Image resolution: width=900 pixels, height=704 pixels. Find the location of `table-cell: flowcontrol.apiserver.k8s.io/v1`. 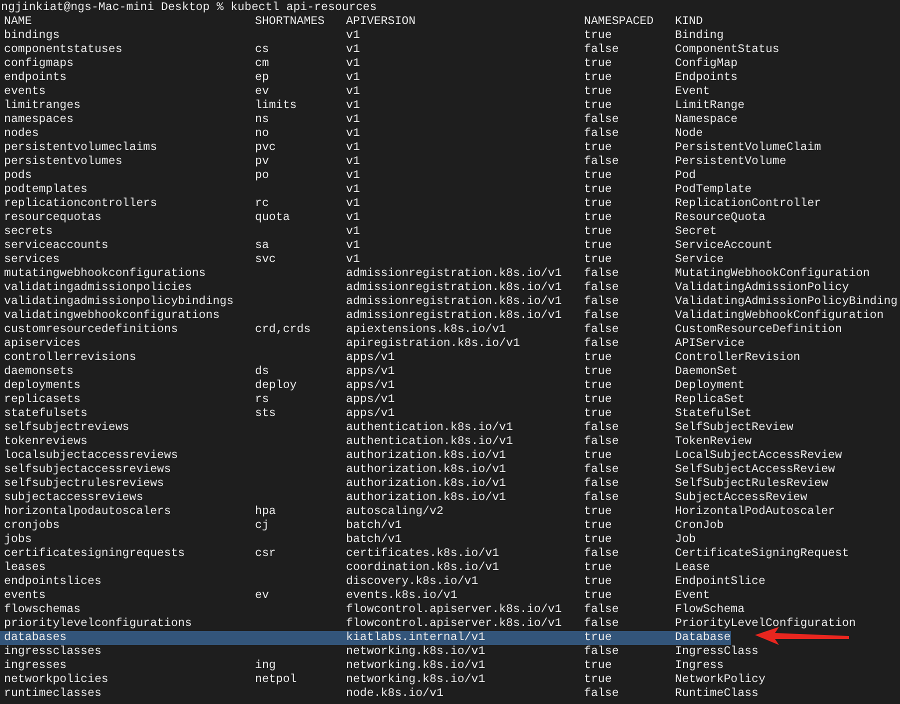

table-cell: flowcontrol.apiserver.k8s.io/v1 is located at coordinates (454, 623).